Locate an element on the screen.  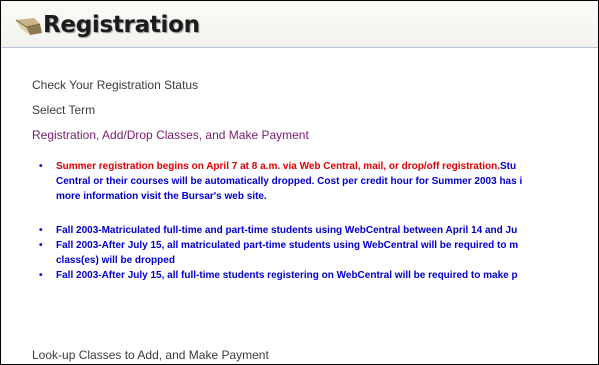
folded-paper-icon is located at coordinates (28, 26).